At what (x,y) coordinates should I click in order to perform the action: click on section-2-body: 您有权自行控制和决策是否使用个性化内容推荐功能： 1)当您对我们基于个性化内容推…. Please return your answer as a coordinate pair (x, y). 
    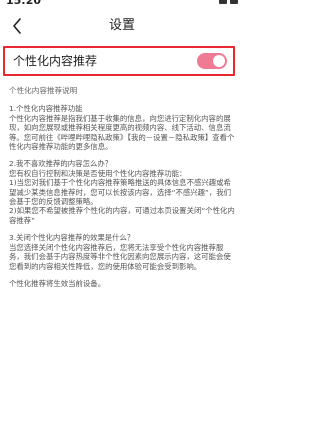
    Looking at the image, I should click on (122, 196).